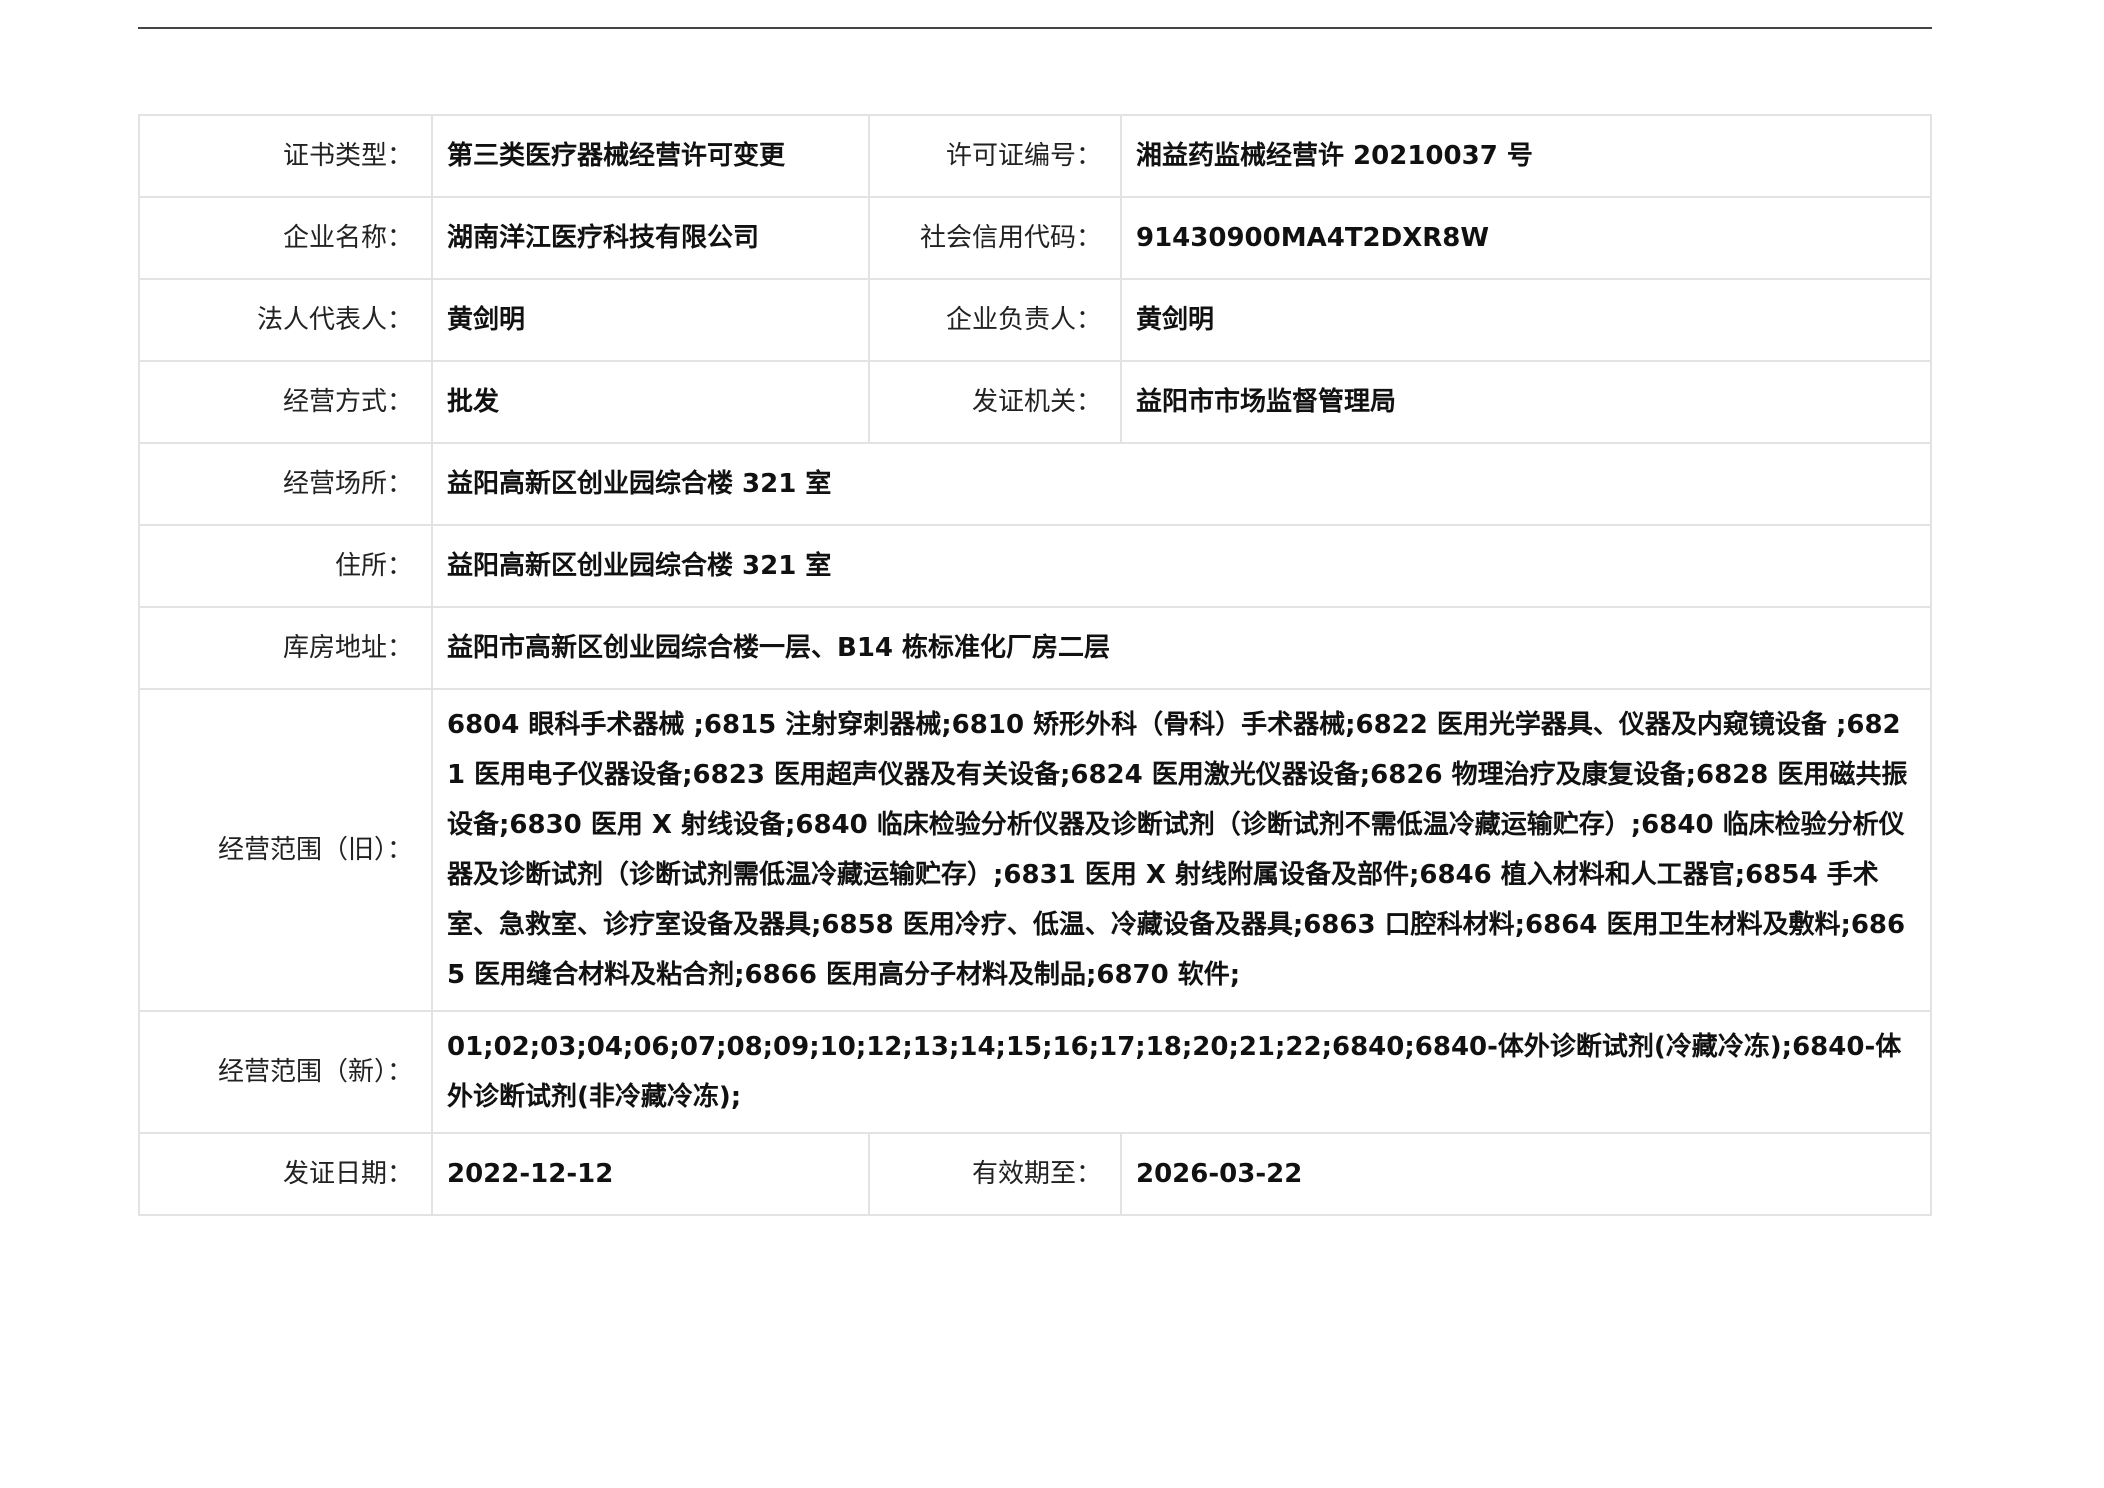 The height and width of the screenshot is (1488, 2104). I want to click on business-mode-label: 经营方式：, so click(285, 402).